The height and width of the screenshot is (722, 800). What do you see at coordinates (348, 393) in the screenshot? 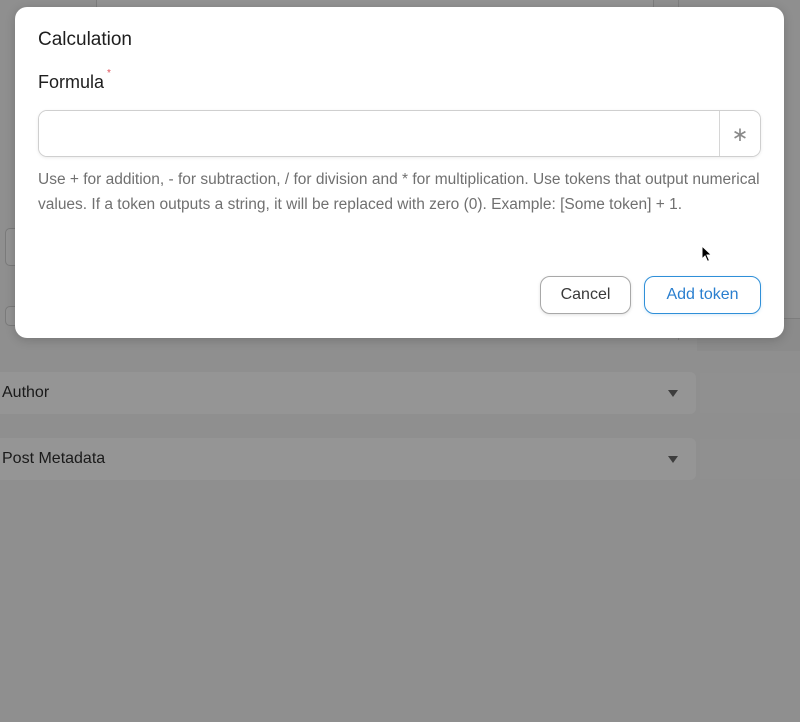
I see `author-panel-header: Author` at bounding box center [348, 393].